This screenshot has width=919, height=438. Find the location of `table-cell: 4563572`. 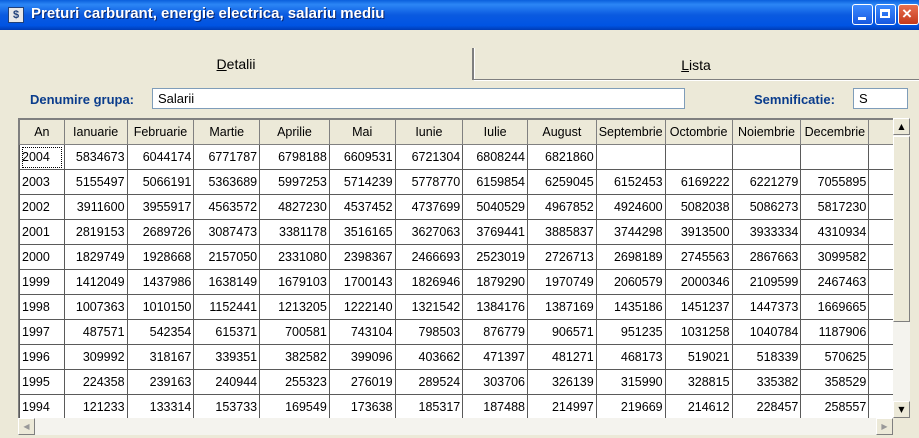

table-cell: 4563572 is located at coordinates (227, 207).